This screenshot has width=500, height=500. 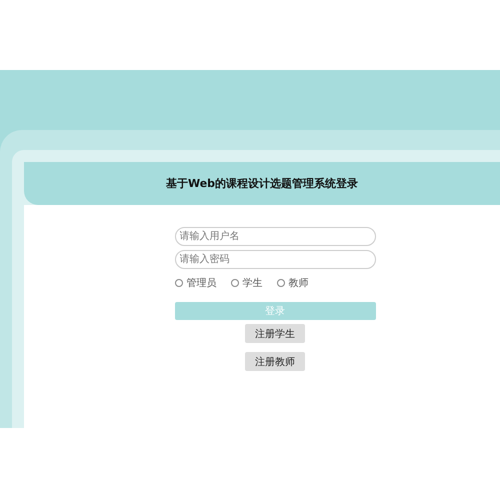 What do you see at coordinates (201, 283) in the screenshot?
I see `radio-label: 管理员` at bounding box center [201, 283].